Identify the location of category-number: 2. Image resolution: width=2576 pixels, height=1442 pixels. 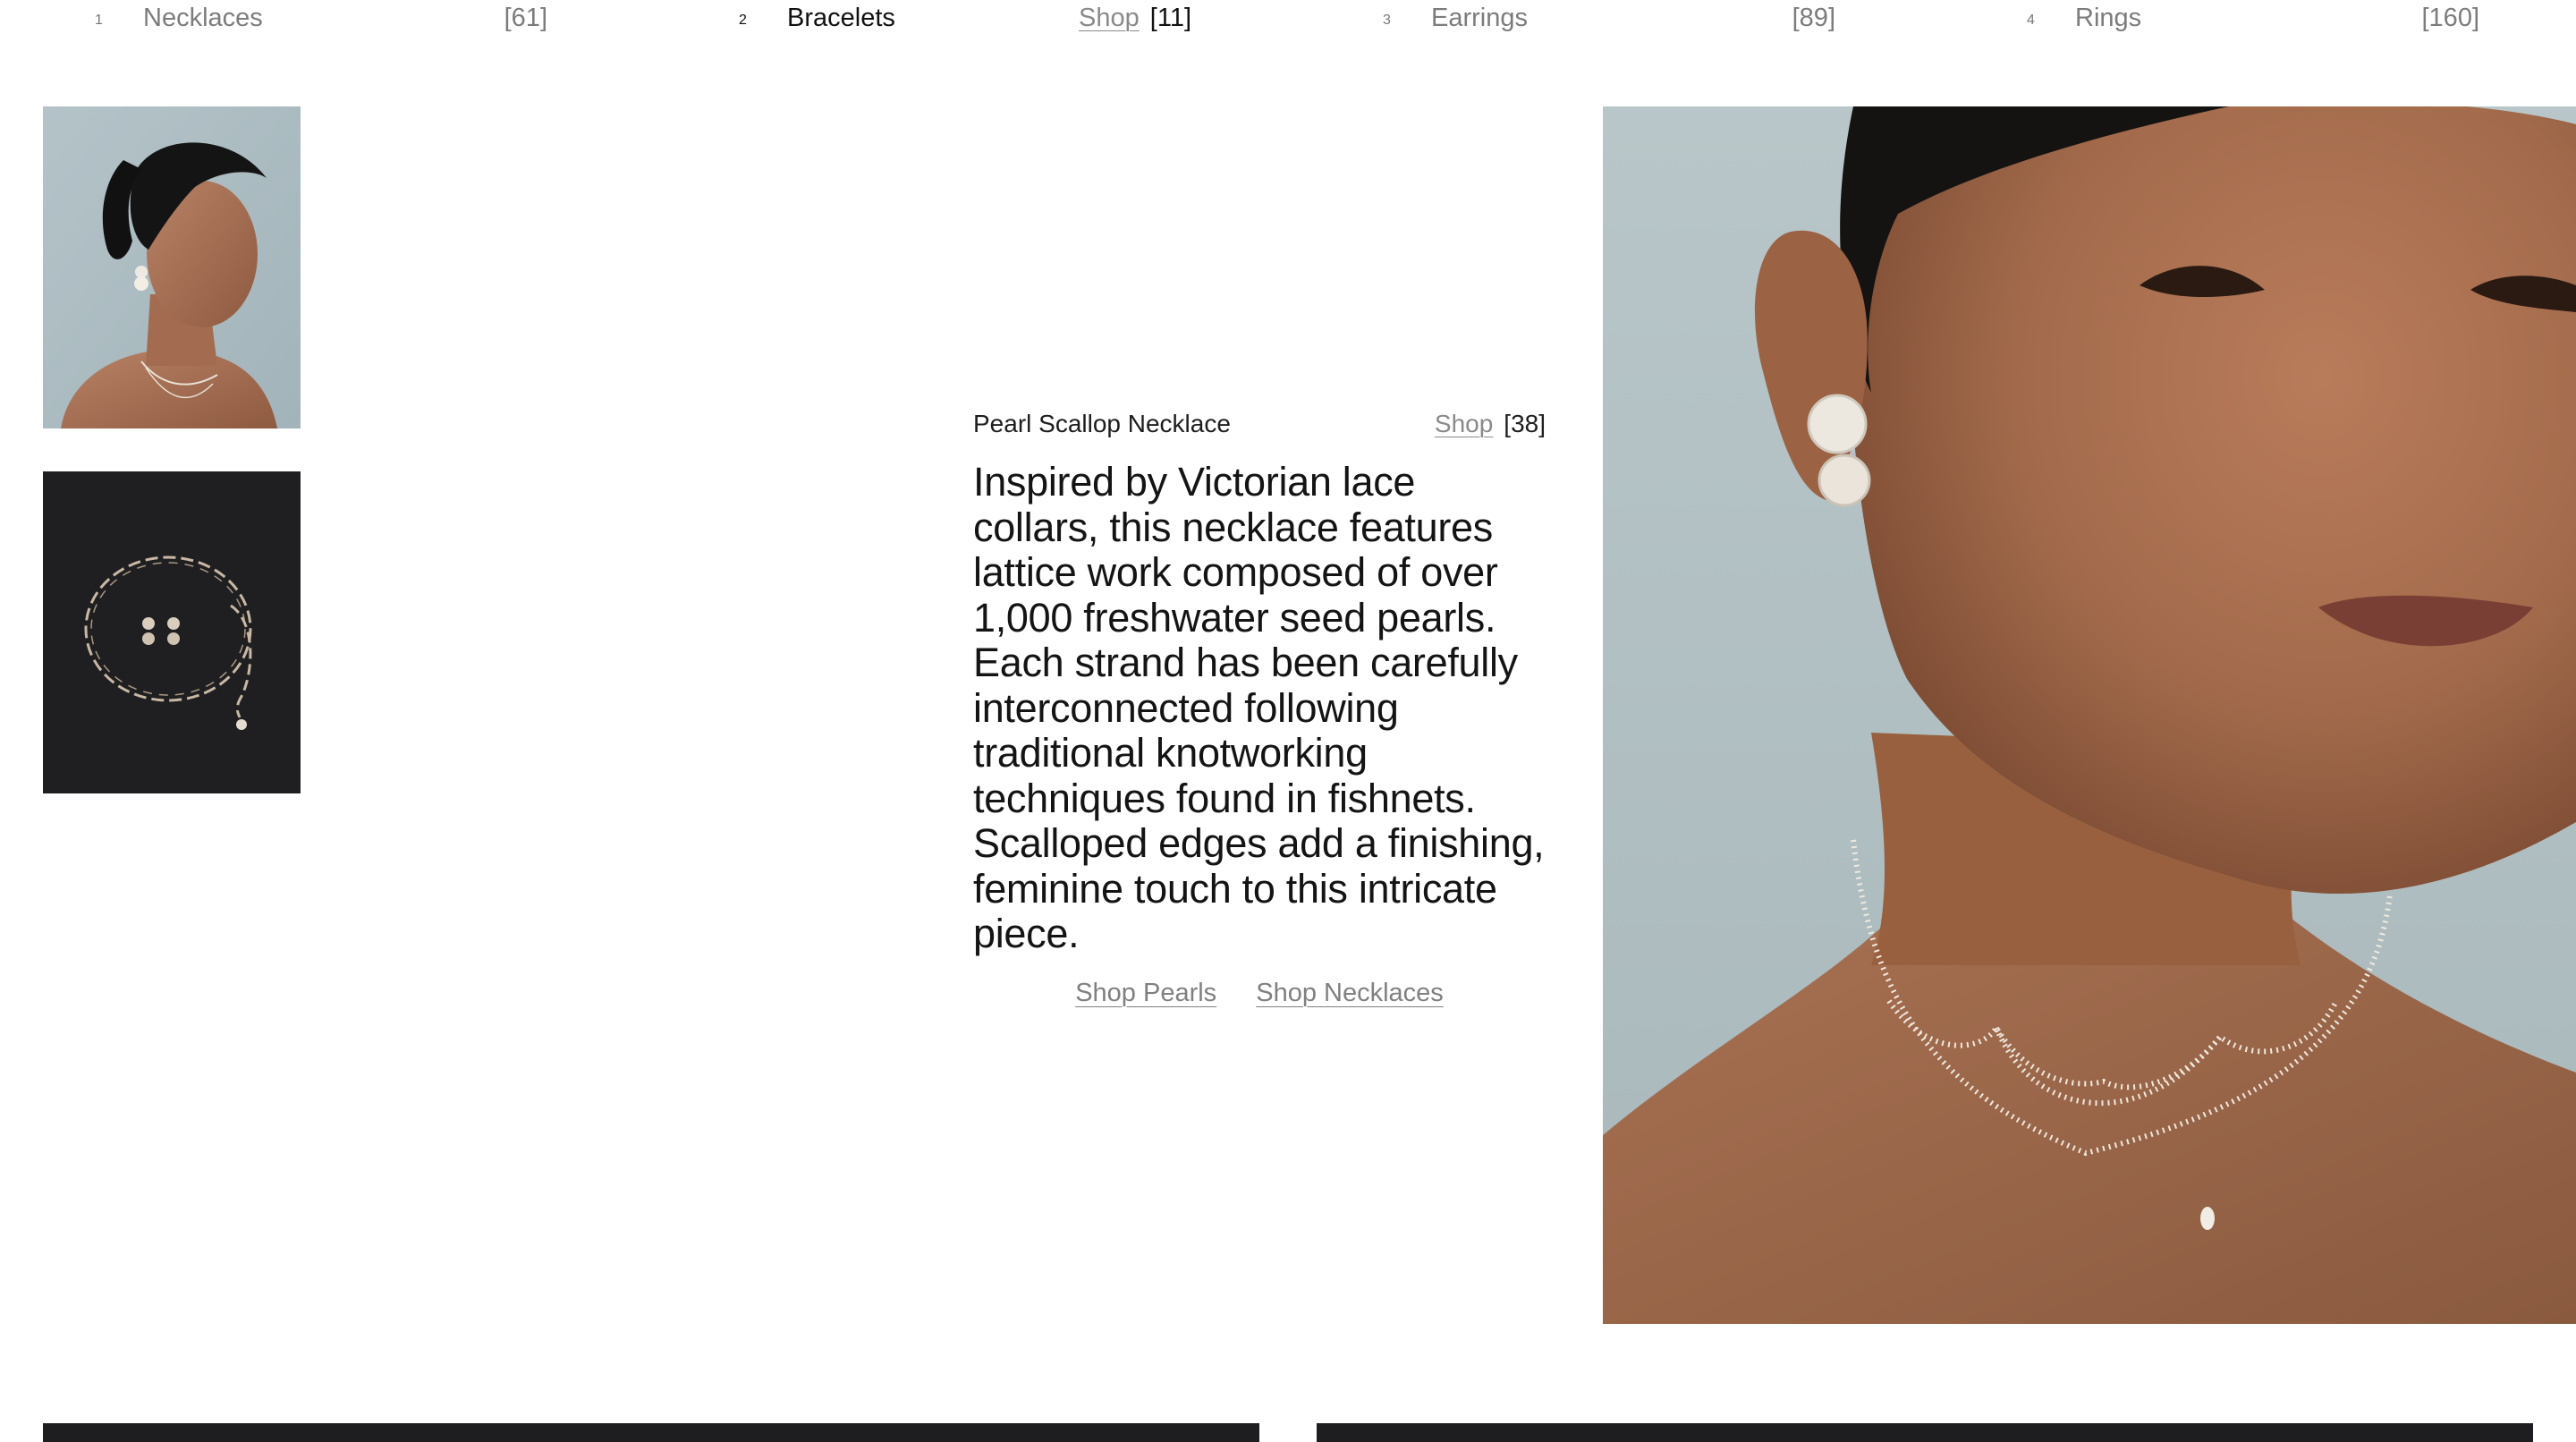
(743, 20).